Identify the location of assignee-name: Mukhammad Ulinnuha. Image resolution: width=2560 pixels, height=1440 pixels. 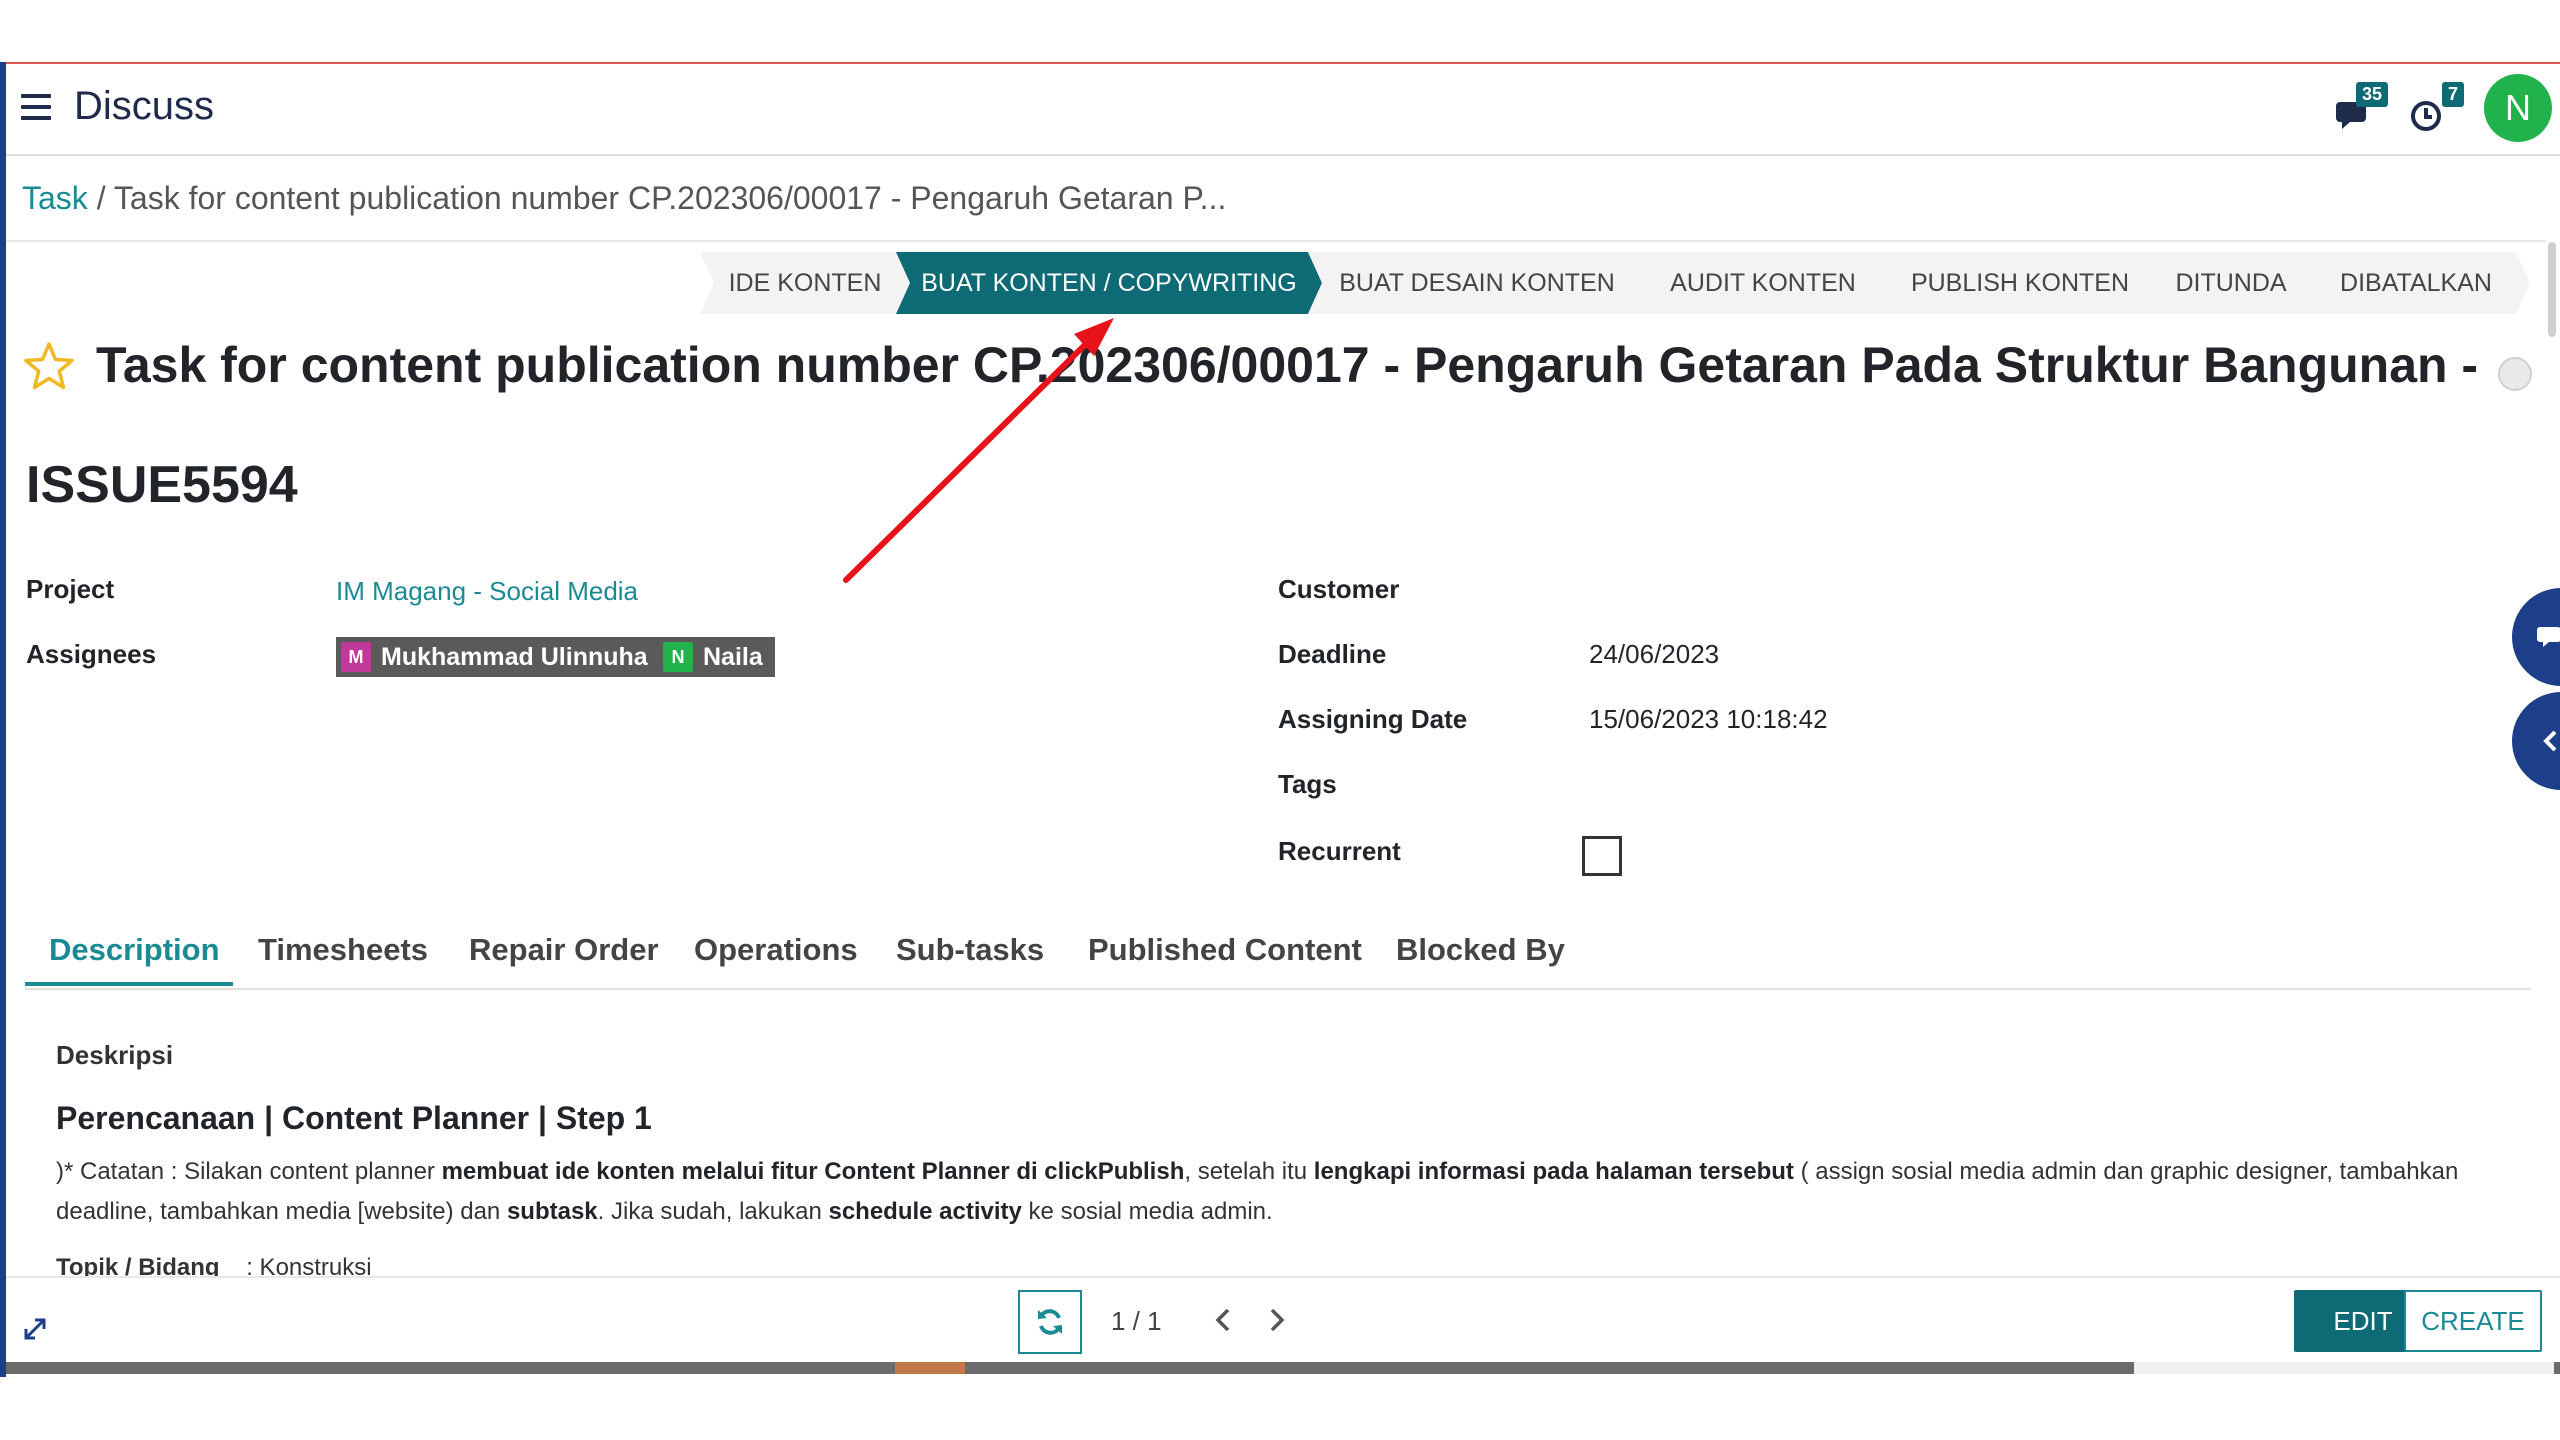
(514, 657).